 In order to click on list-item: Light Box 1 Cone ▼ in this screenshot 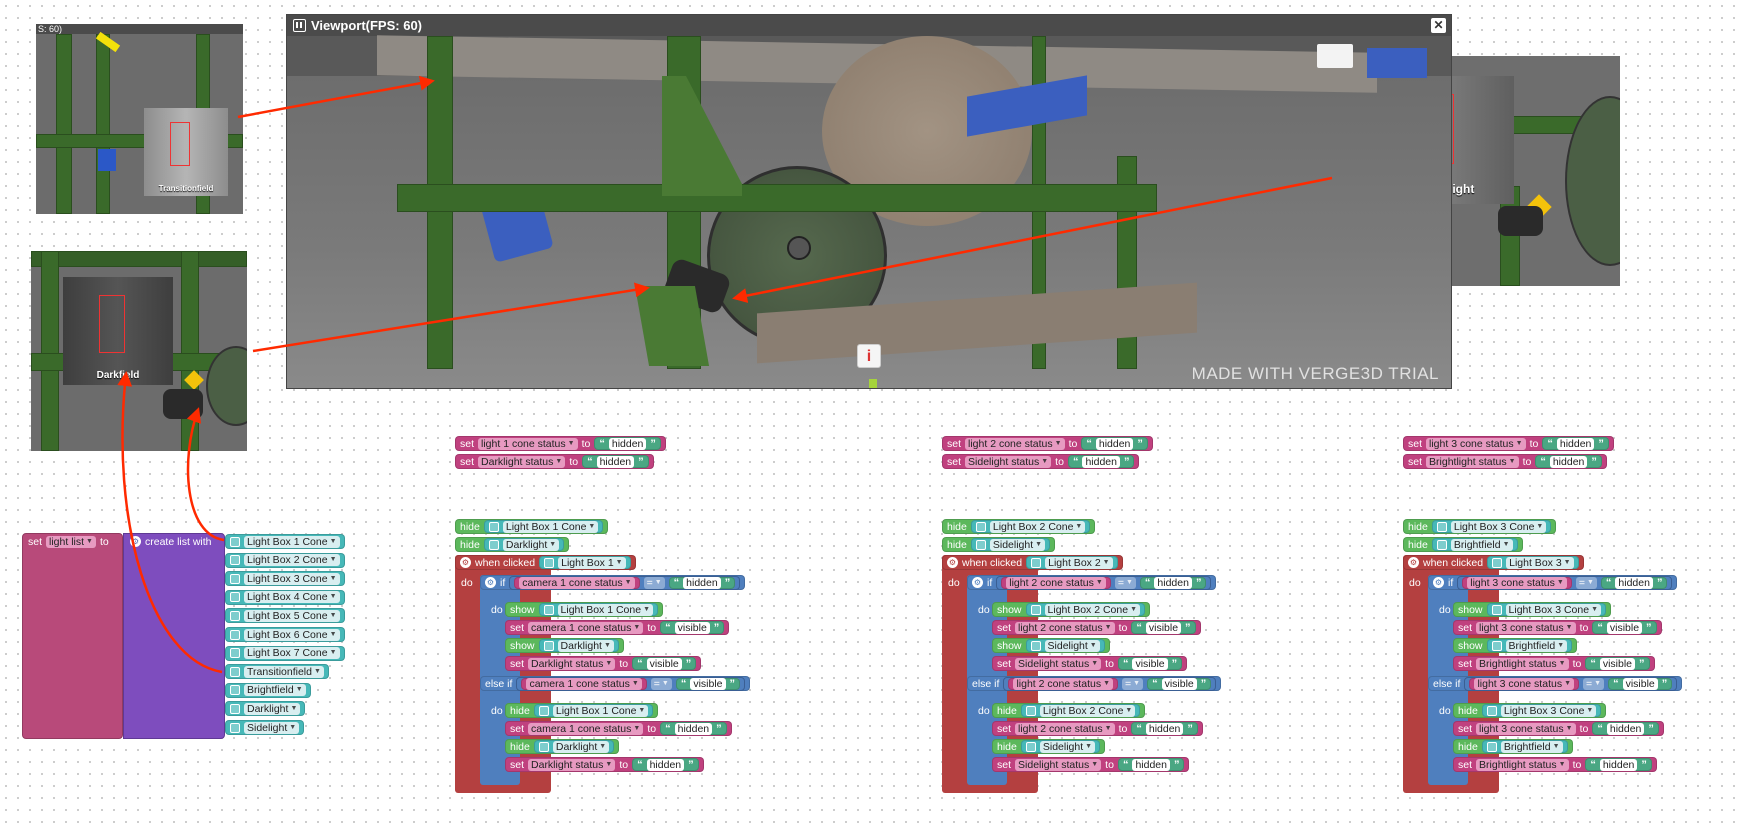, I will do `click(285, 541)`.